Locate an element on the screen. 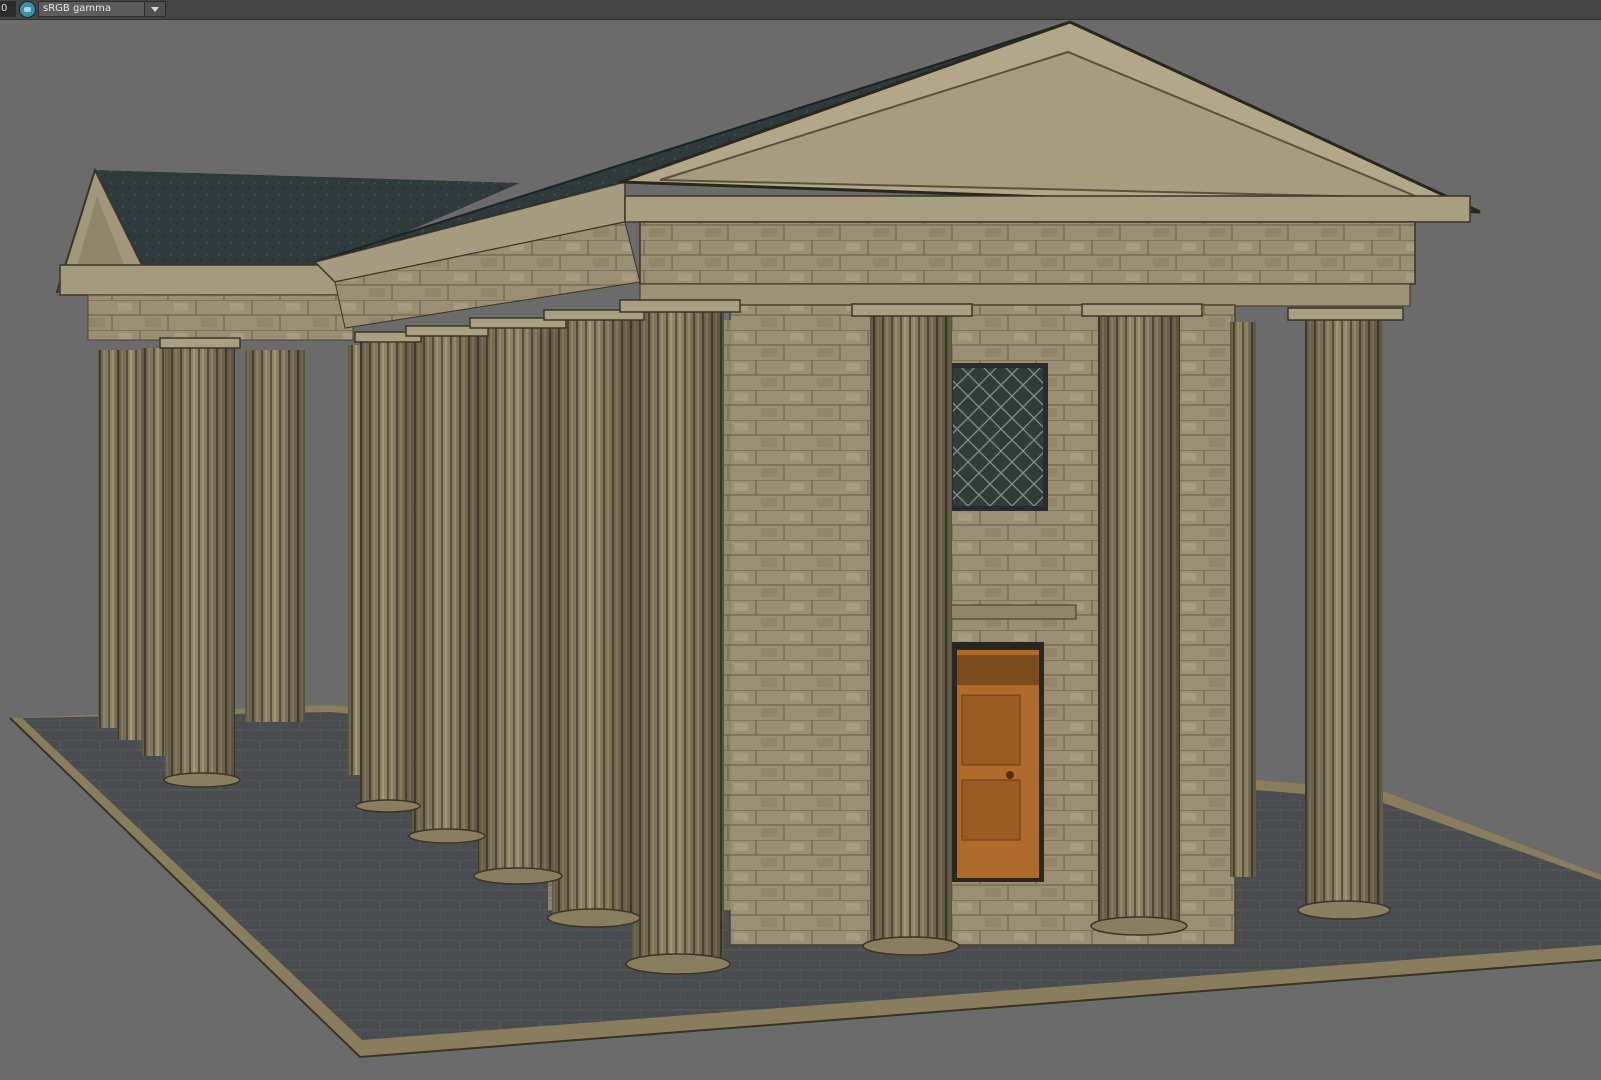  colorspace-dropdown: sRGB gamma is located at coordinates (102, 9).